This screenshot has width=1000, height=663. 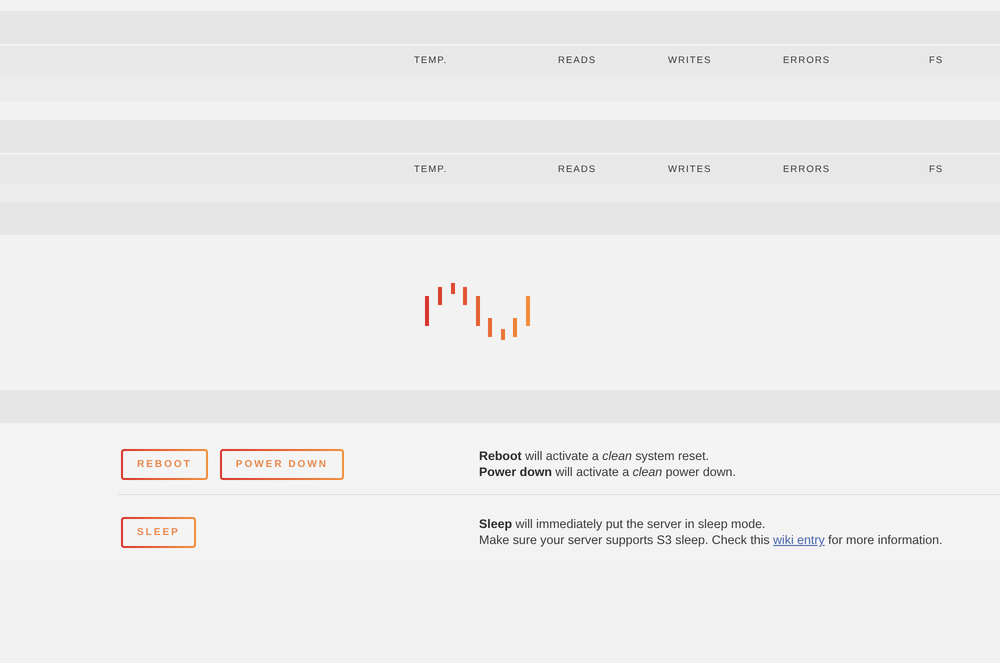 I want to click on description-text: Sleep will immediately put the server in sleep mode., so click(x=622, y=524).